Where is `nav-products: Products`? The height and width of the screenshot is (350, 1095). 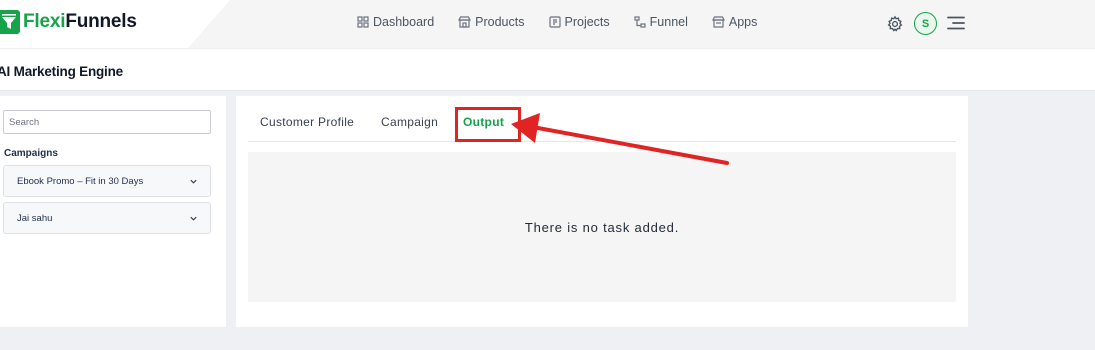
nav-products: Products is located at coordinates (491, 22).